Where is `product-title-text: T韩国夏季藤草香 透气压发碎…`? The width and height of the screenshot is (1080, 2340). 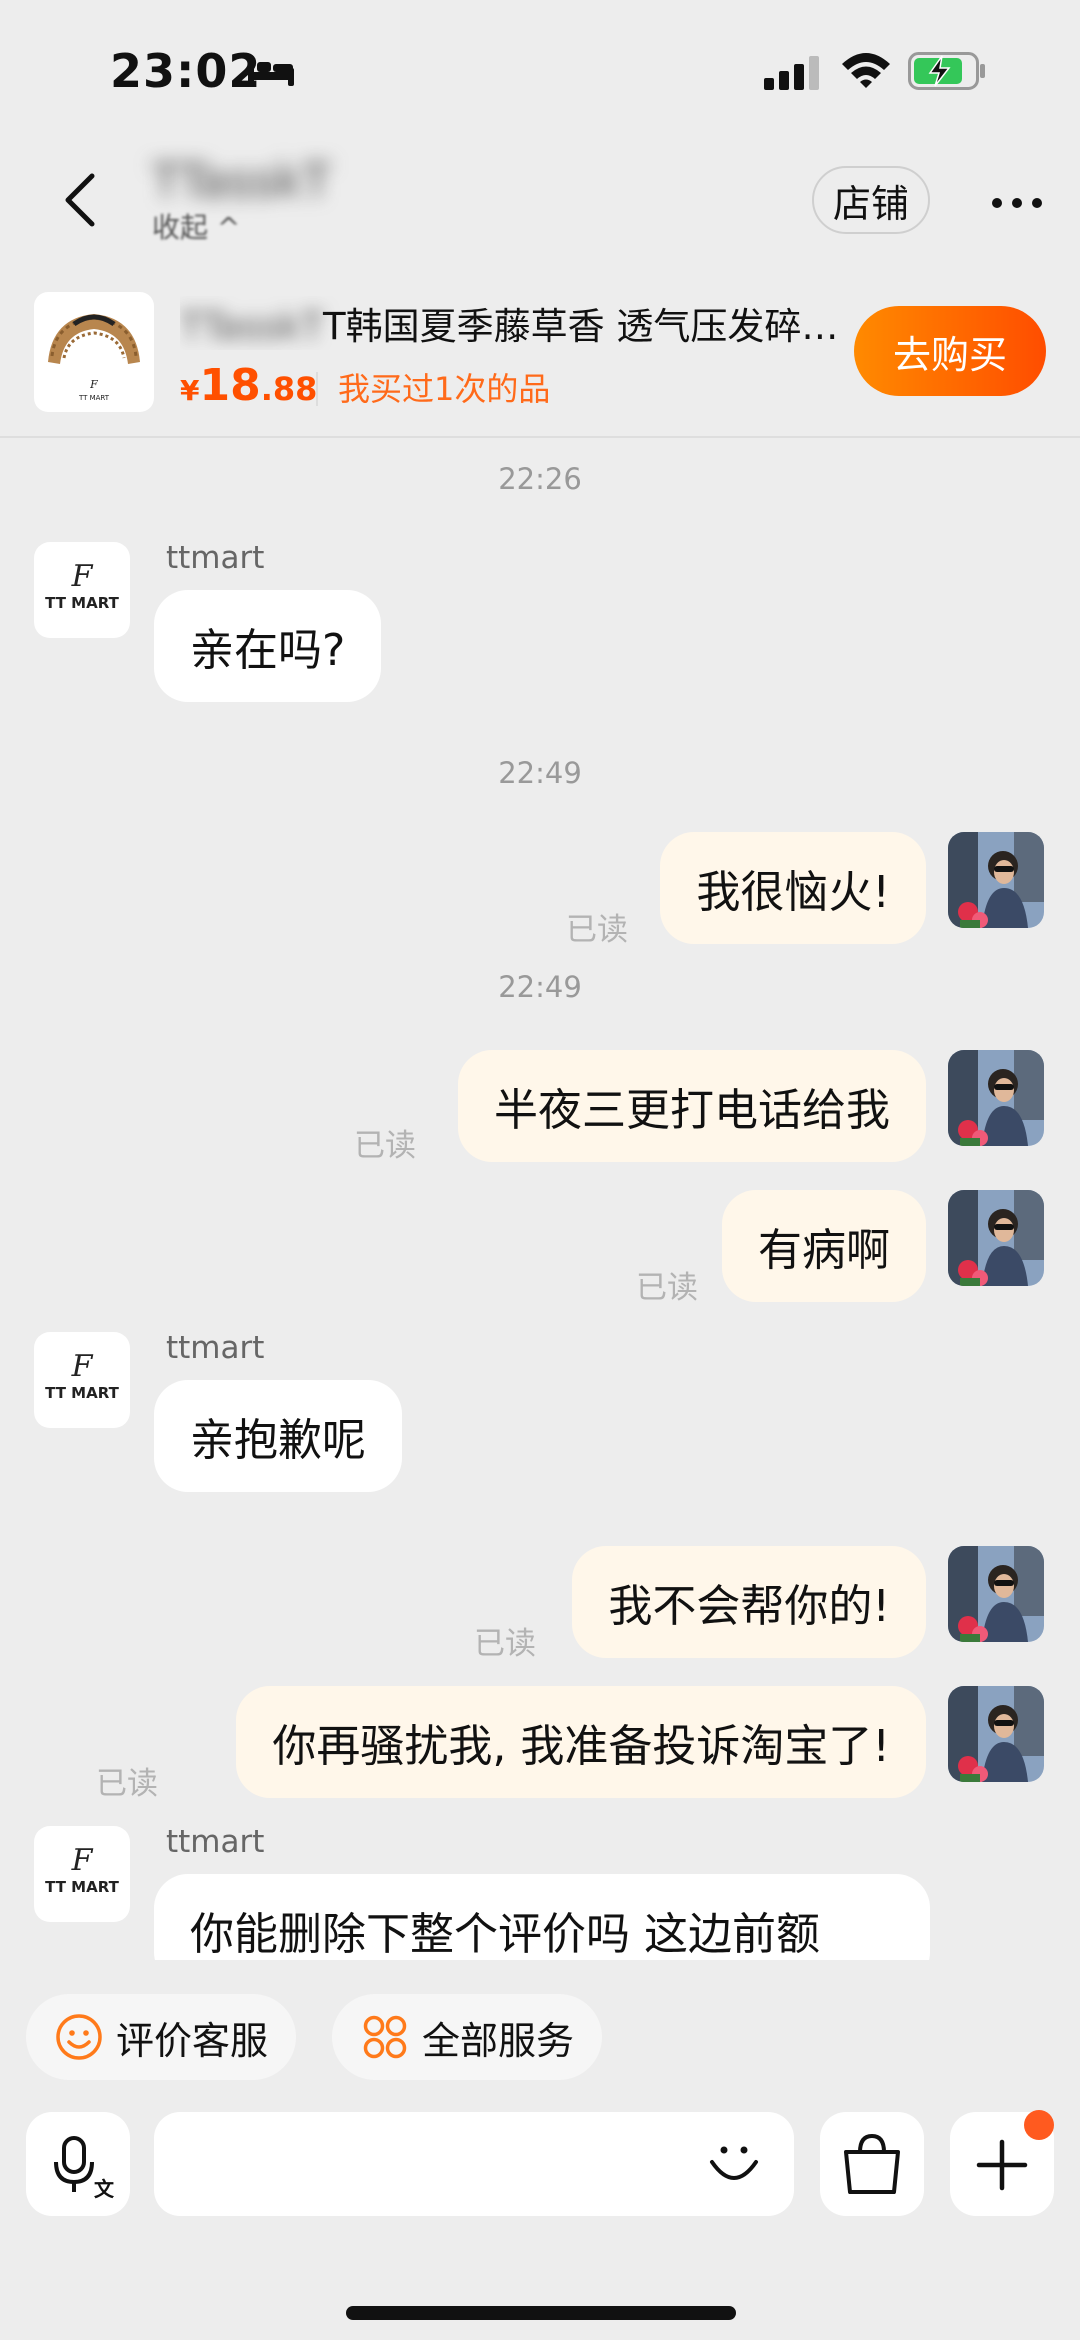
product-title-text: T韩国夏季藤草香 透气压发碎… is located at coordinates (581, 326).